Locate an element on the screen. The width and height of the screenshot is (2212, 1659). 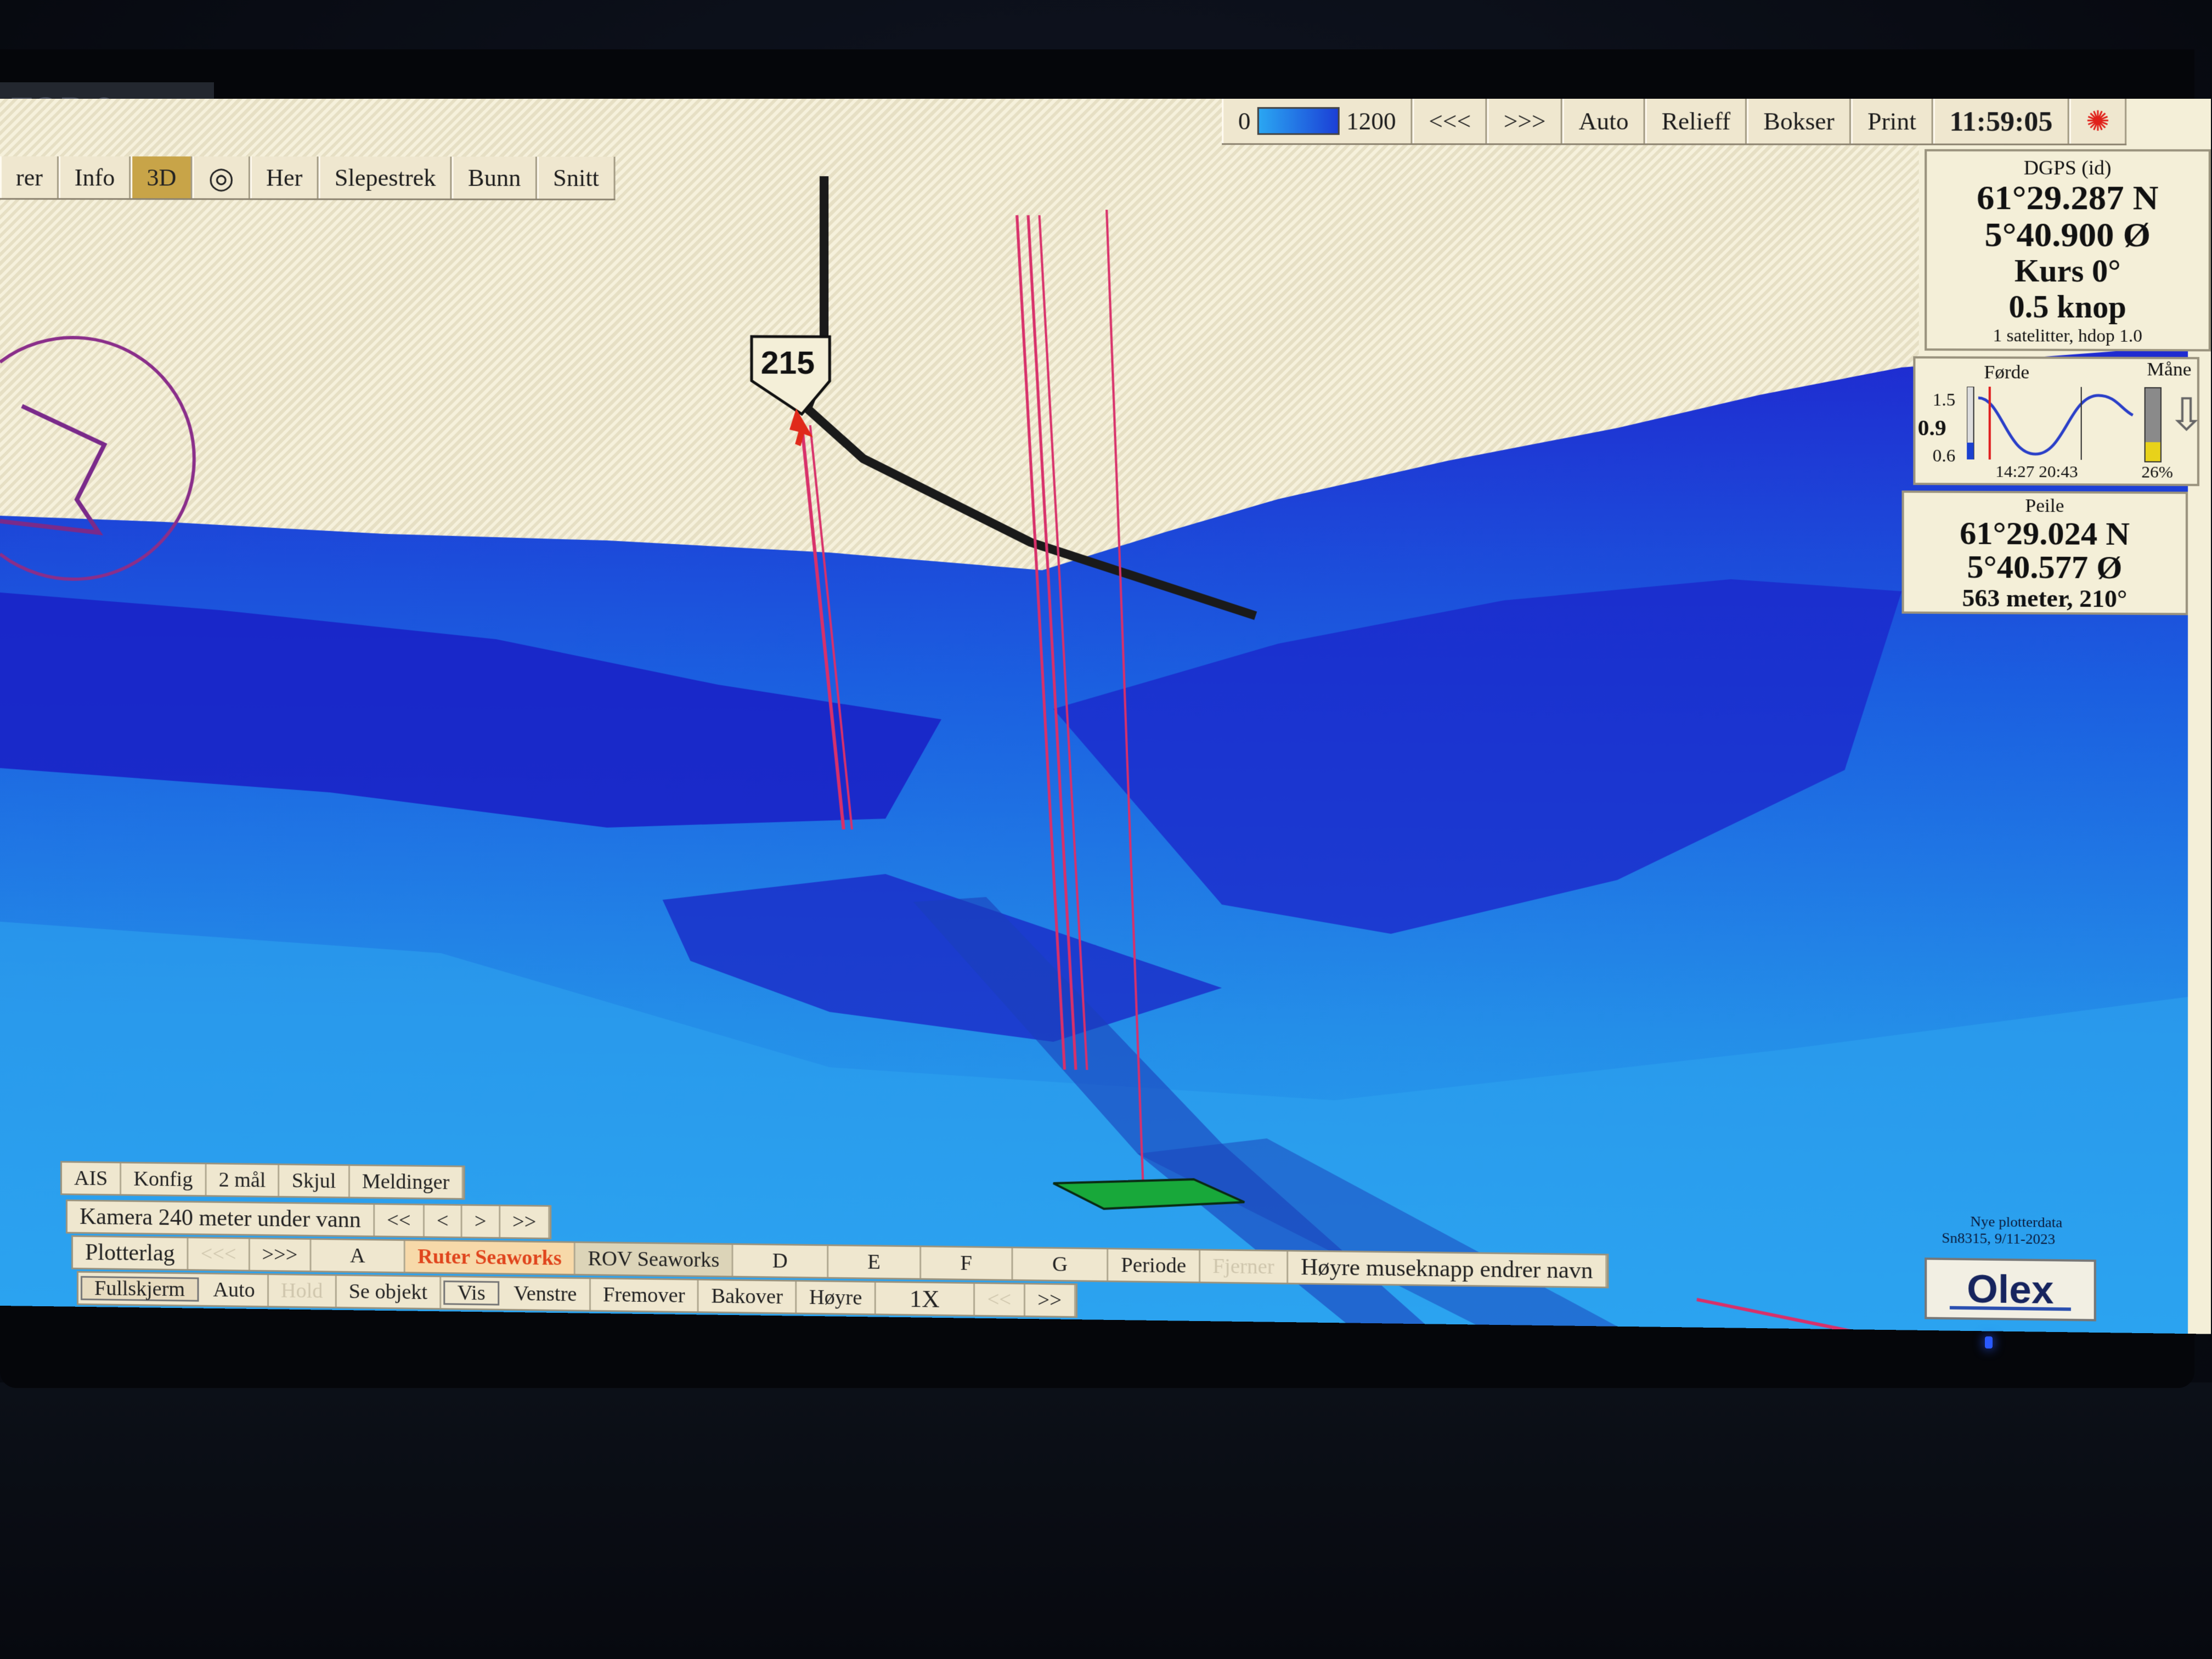
btn-next-fast: >>> is located at coordinates (1524, 122).